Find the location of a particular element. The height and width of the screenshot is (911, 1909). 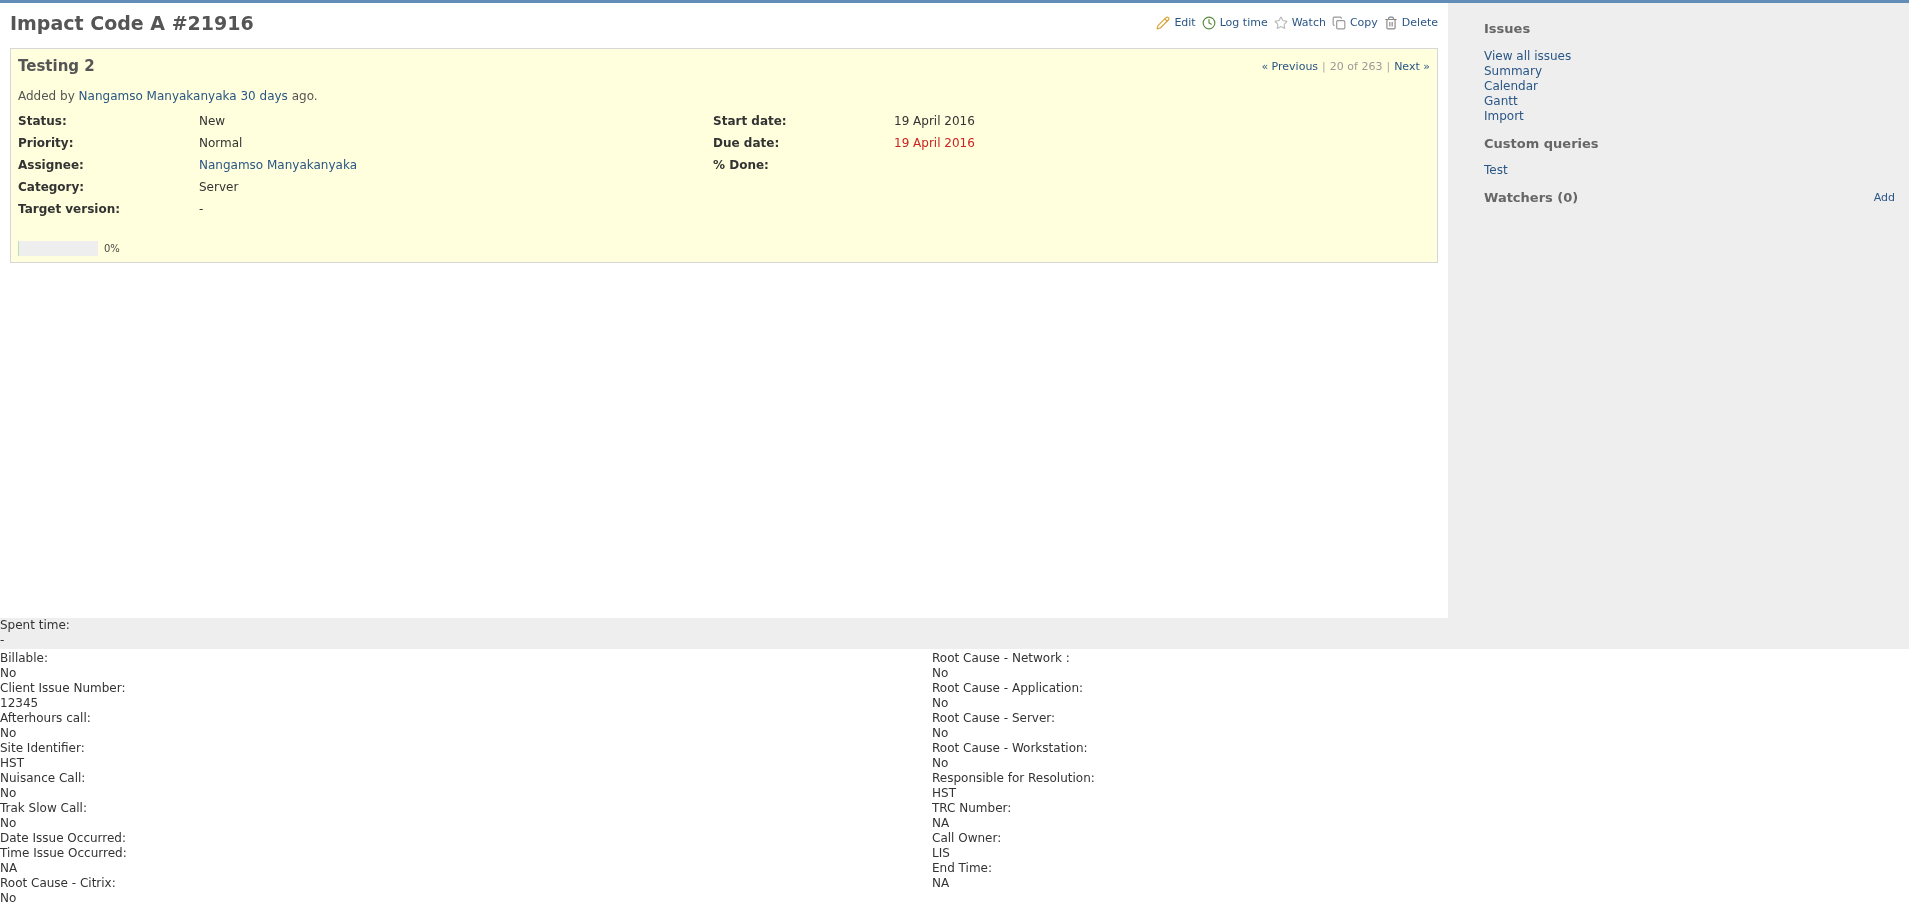

sidebar-heading: Custom queries is located at coordinates (1541, 143).